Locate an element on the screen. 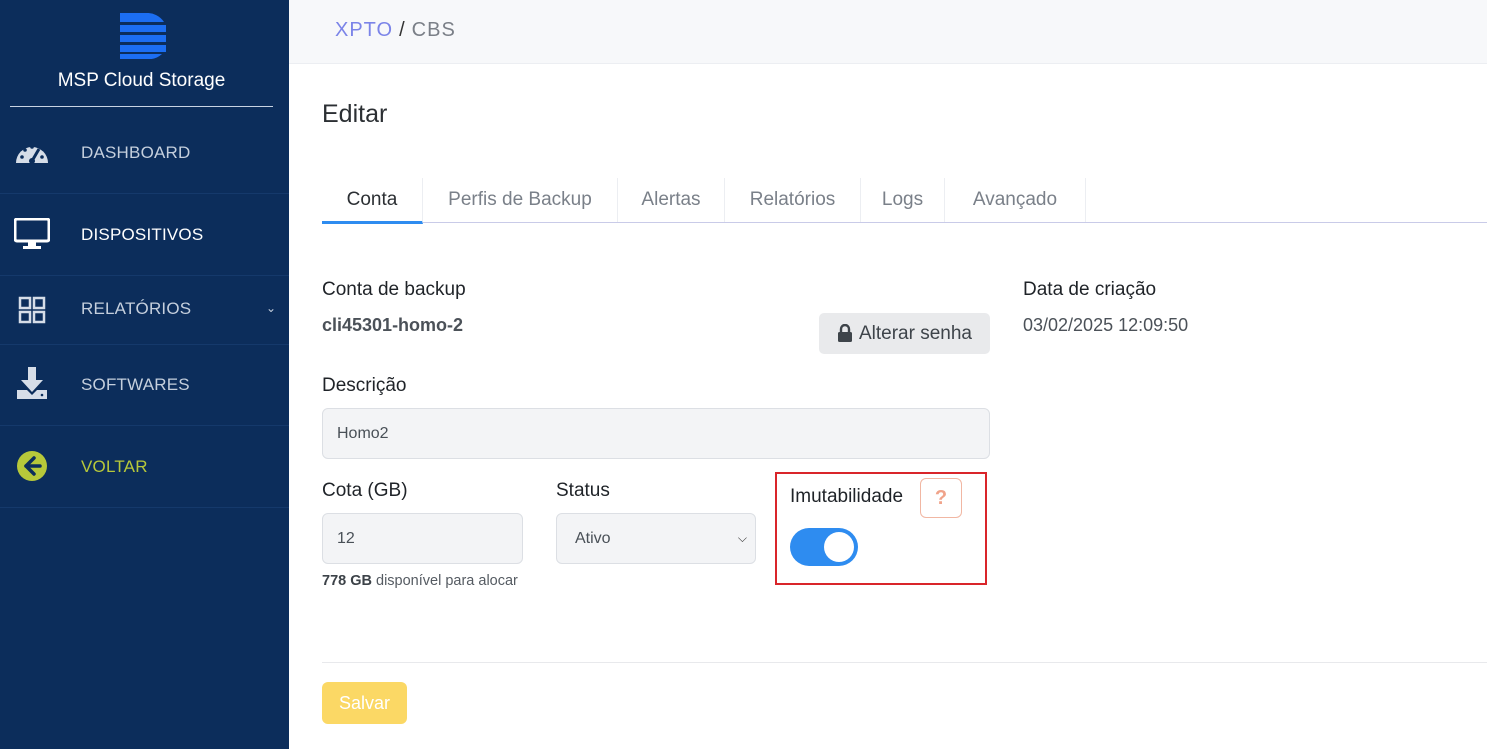  sidebar-item-label: DASHBOARD is located at coordinates (136, 152).